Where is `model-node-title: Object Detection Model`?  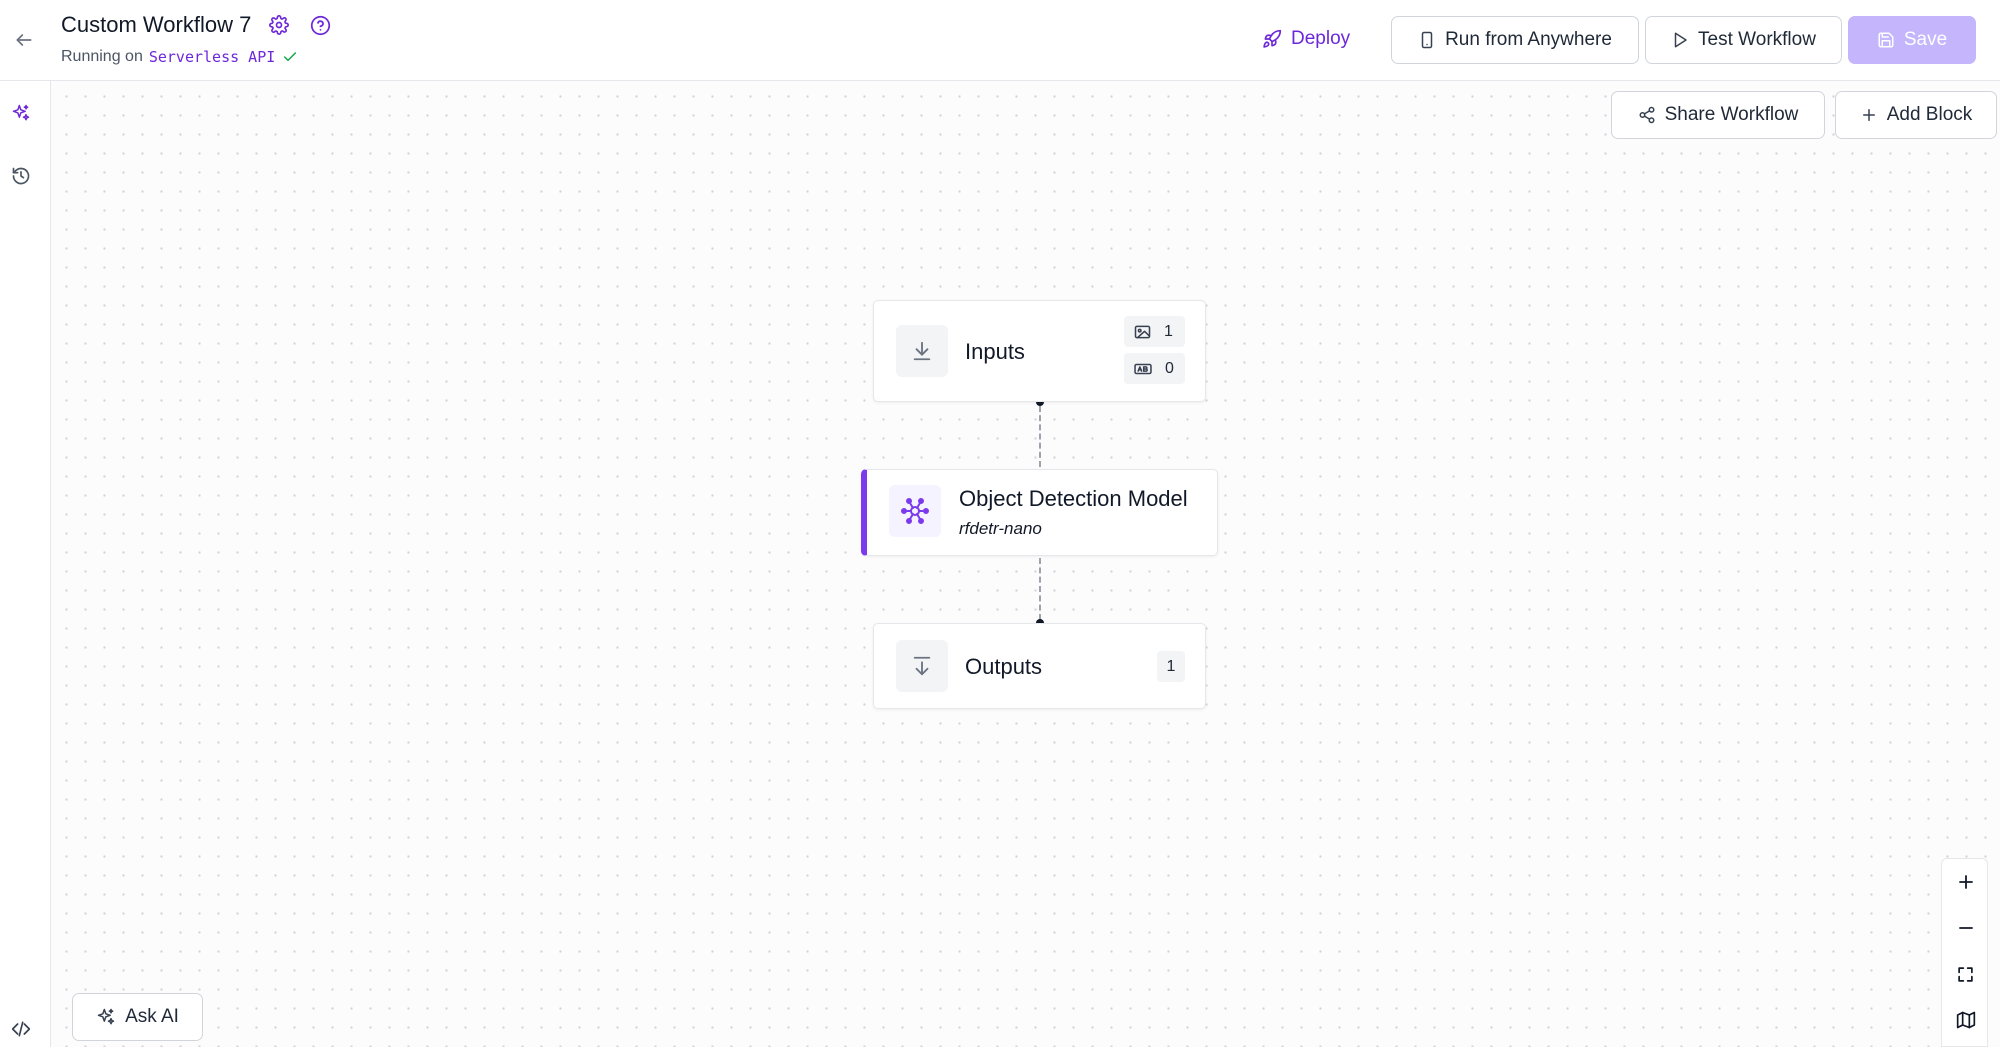 model-node-title: Object Detection Model is located at coordinates (1073, 498).